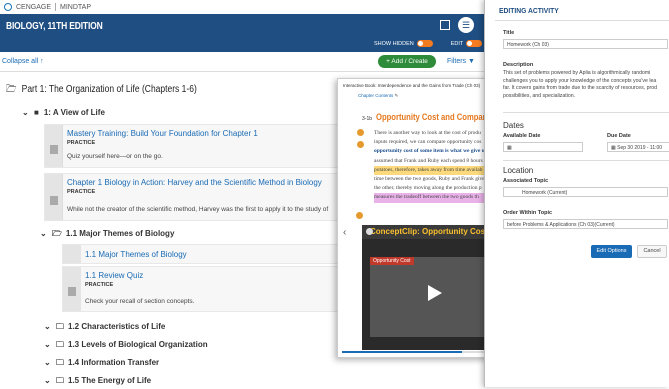 The height and width of the screenshot is (389, 669). Describe the element at coordinates (115, 156) in the screenshot. I see `item-desc: Quiz yourself here—or on the go.` at that location.